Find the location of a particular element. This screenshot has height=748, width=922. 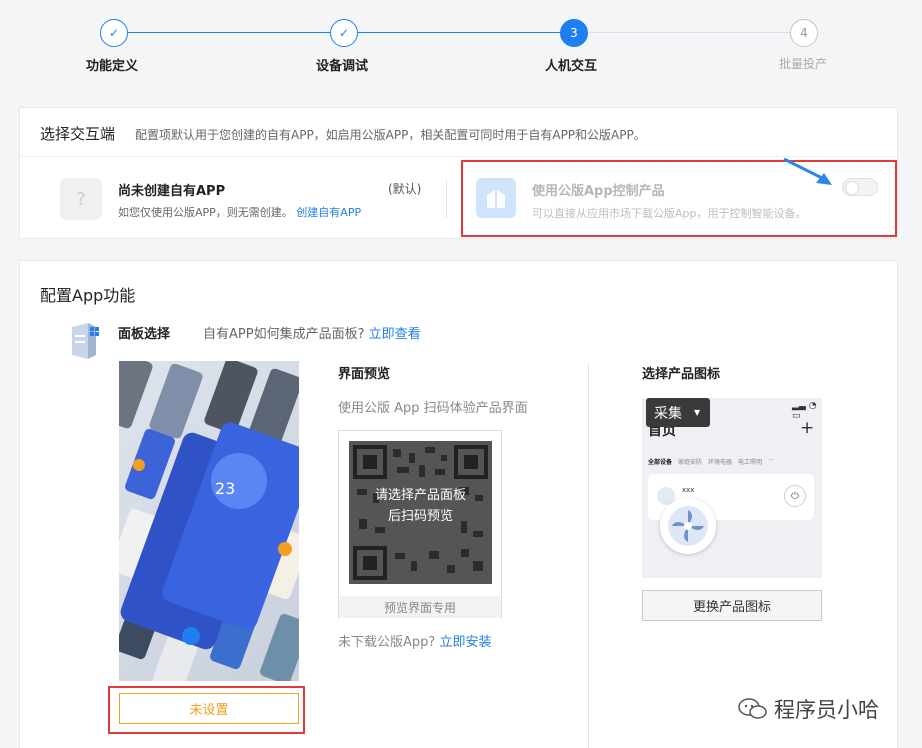

qr-code: 请选择产品面板后扫码预览 is located at coordinates (420, 512).